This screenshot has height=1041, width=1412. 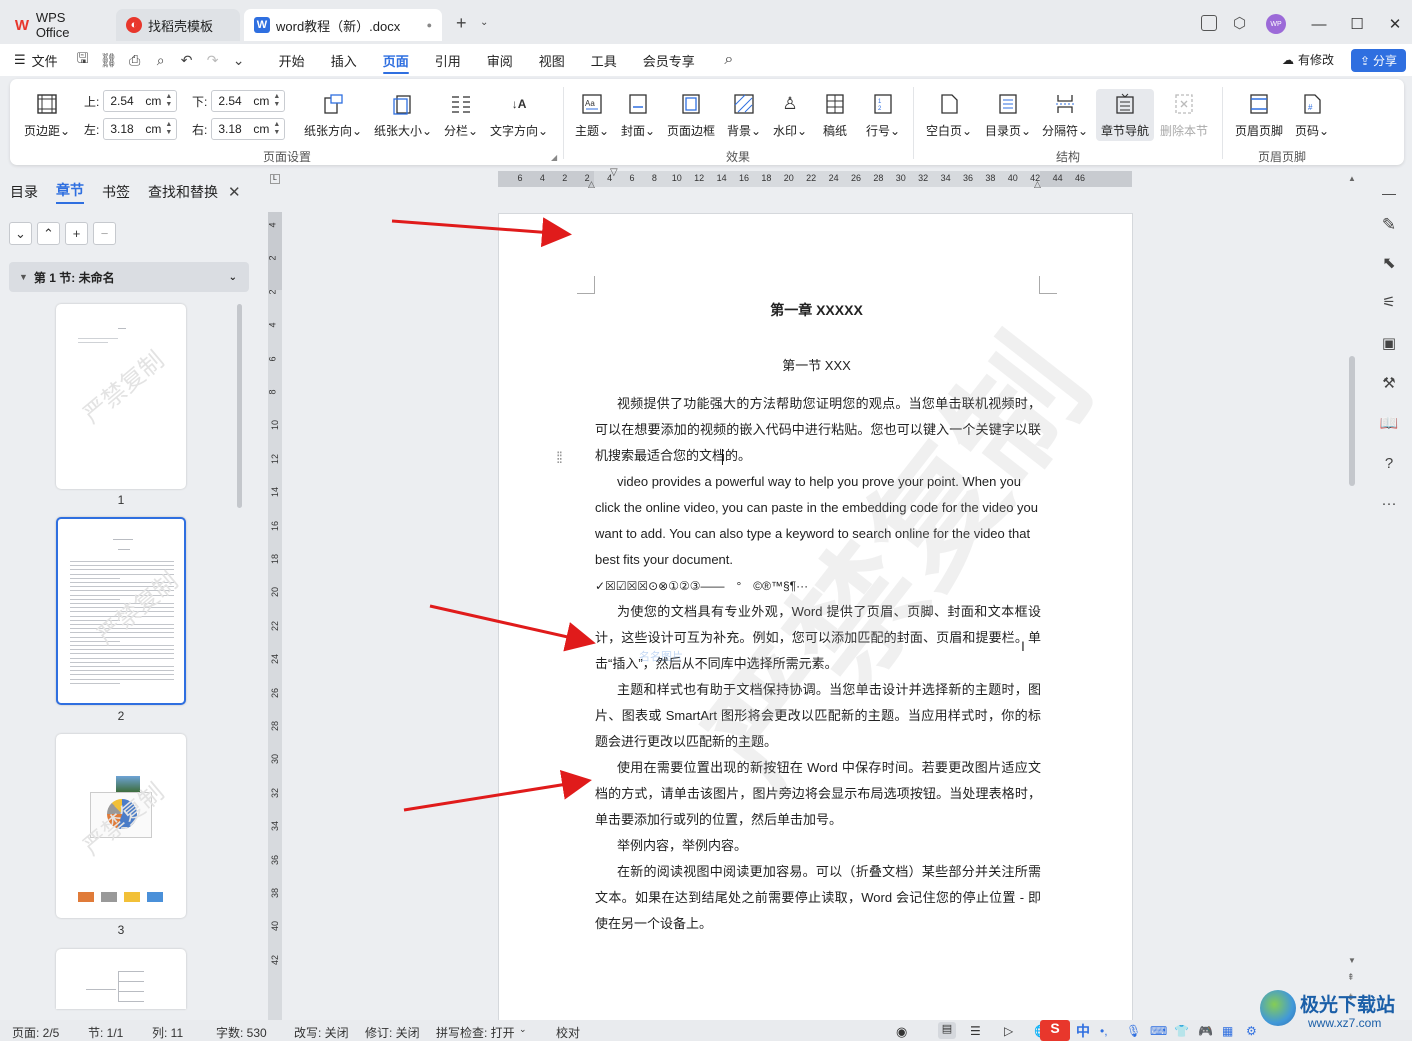 I want to click on adjust-sliders-icon: ⚟, so click(x=1389, y=302).